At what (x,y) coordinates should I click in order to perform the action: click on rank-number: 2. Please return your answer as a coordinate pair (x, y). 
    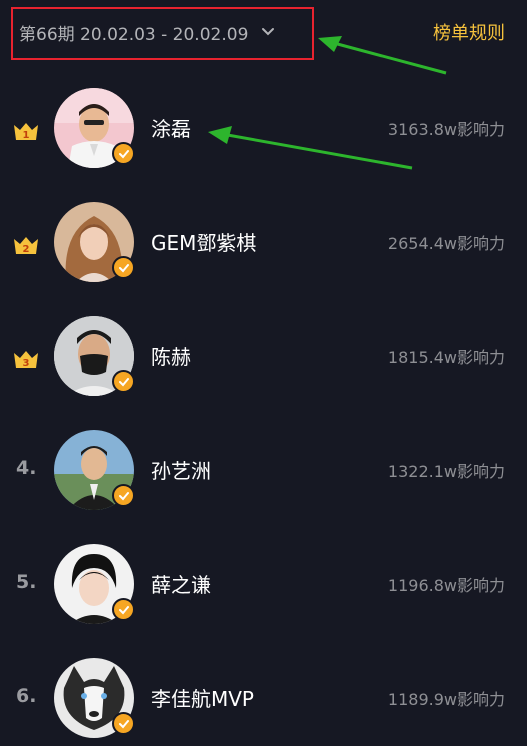
    Looking at the image, I should click on (26, 249).